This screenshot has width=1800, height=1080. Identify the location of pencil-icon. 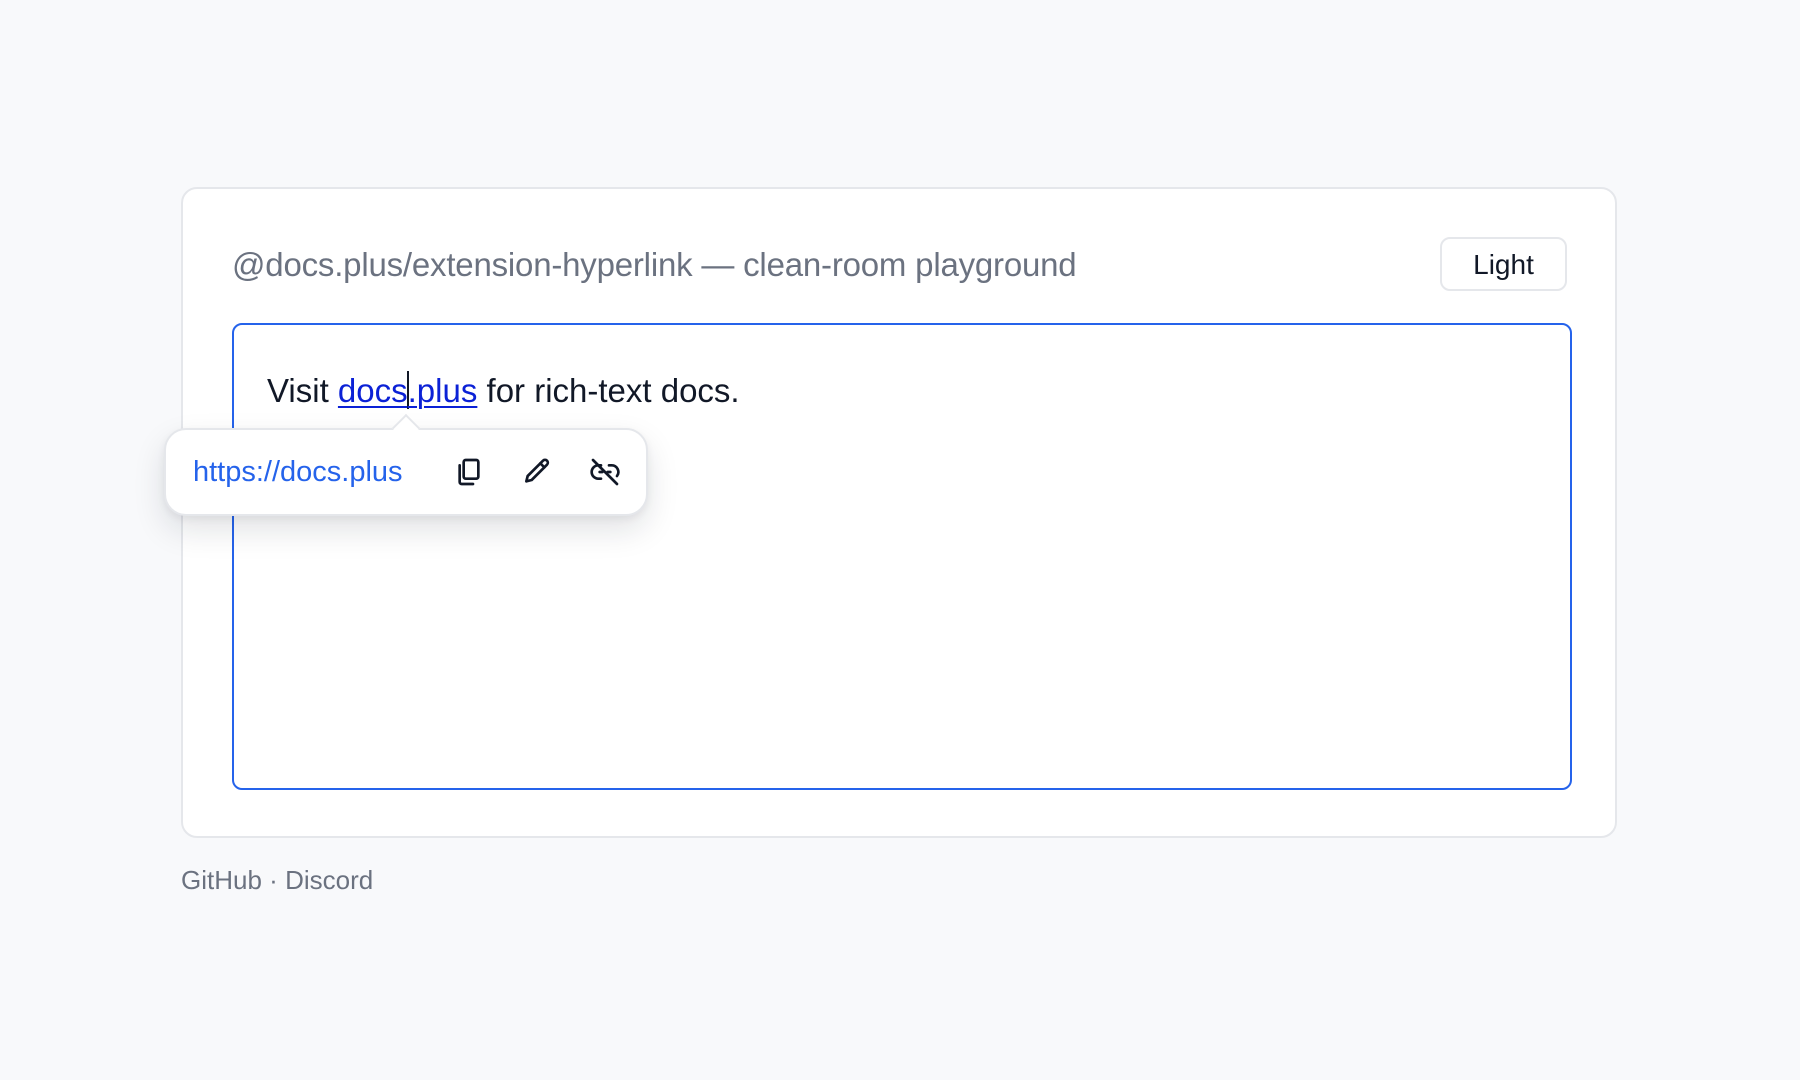
(537, 470).